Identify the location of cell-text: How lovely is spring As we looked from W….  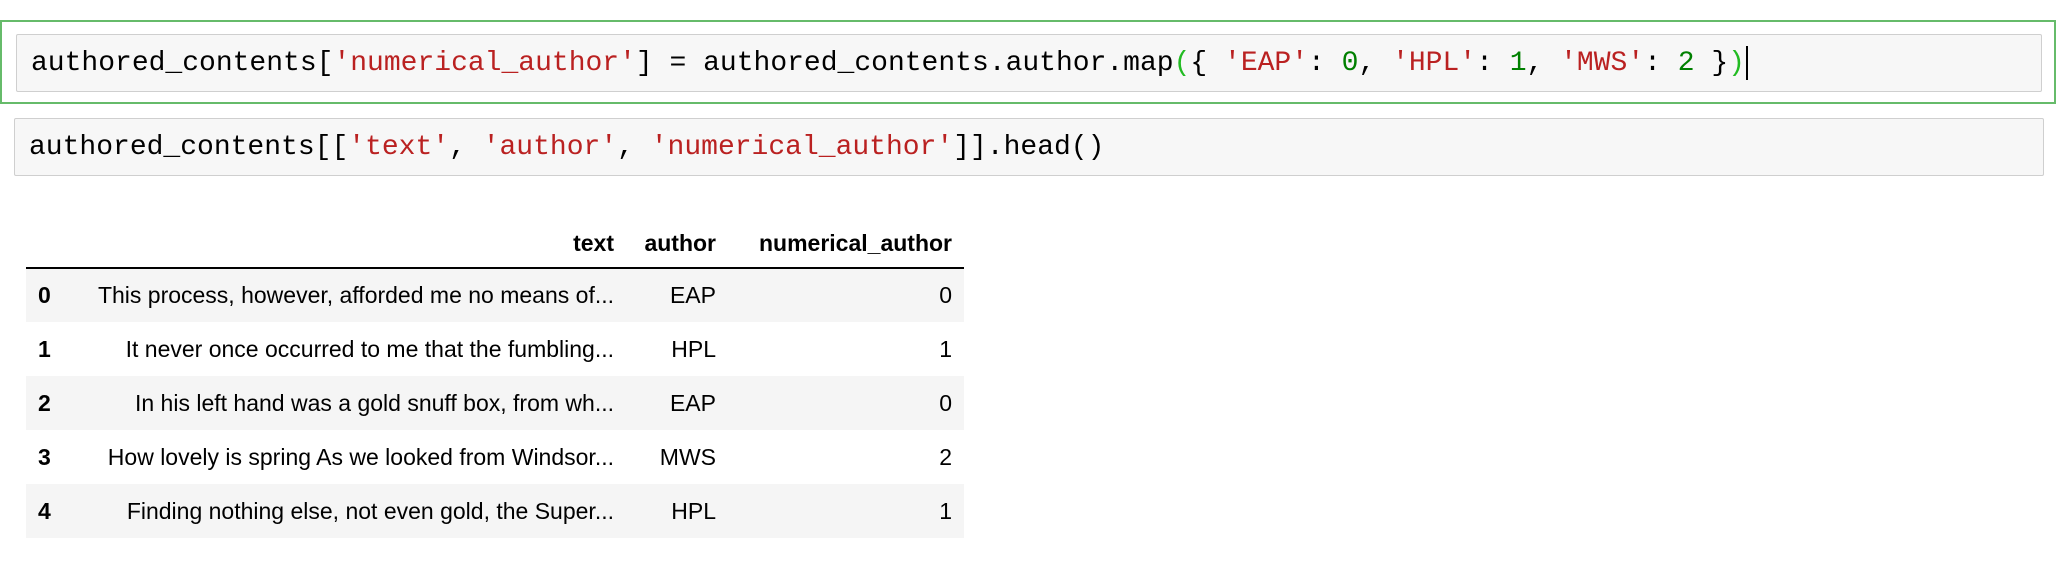
(360, 456).